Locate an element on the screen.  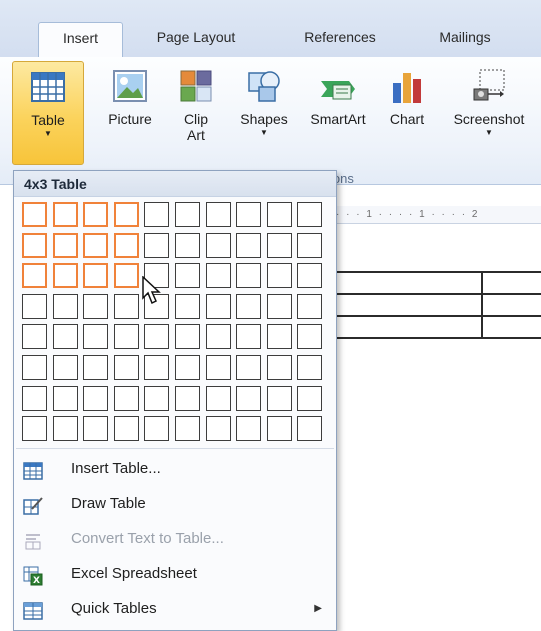
clip-art-icon is located at coordinates (196, 86).